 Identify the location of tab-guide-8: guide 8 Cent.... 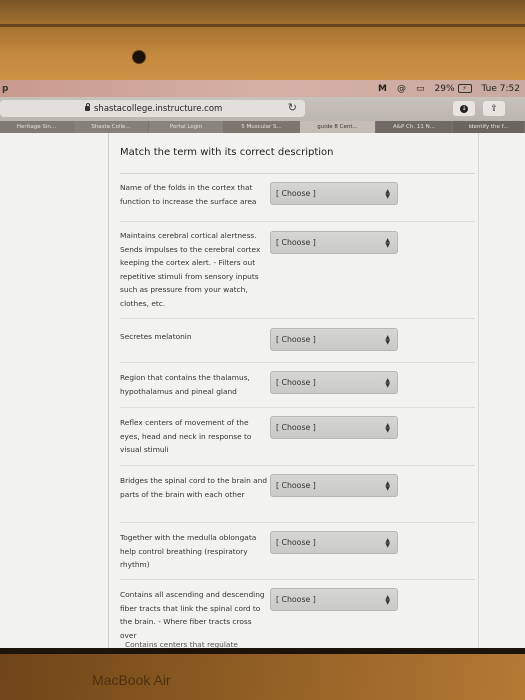
(338, 127).